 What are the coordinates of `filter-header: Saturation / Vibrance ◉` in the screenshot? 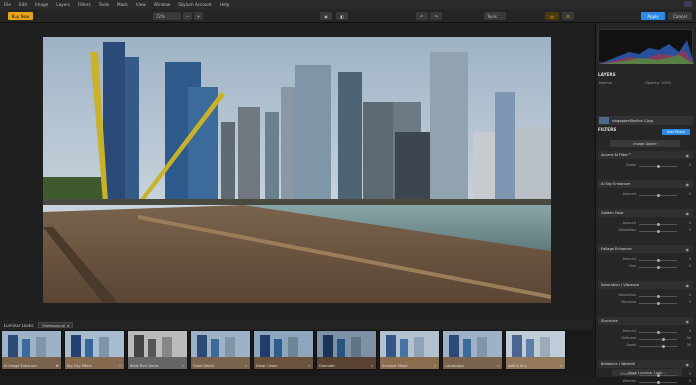 It's located at (645, 285).